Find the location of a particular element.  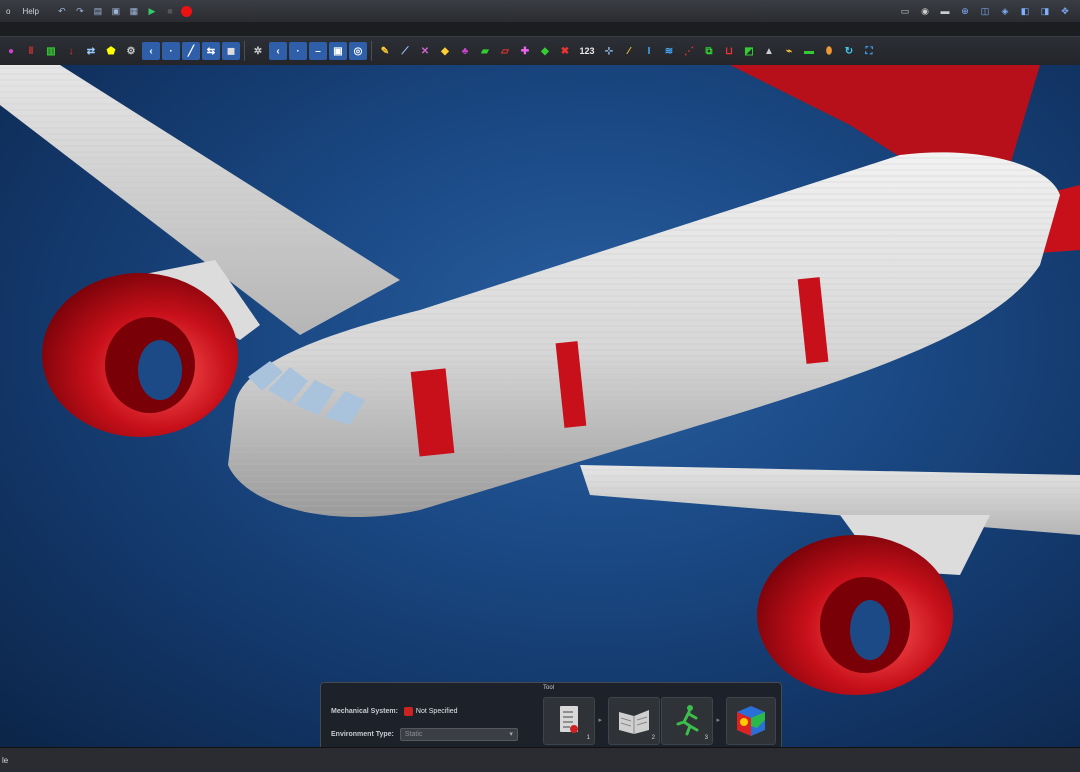

view-side-icon: ◨ is located at coordinates (1045, 11).